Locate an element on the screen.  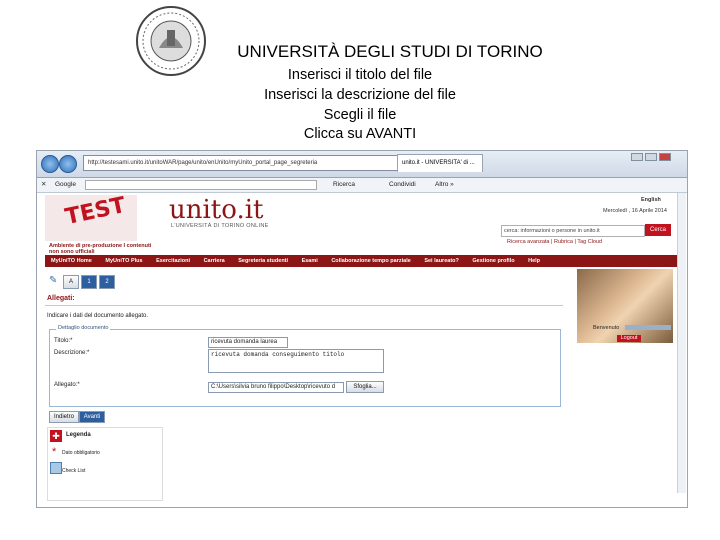
back-icon is located at coordinates (50, 164).